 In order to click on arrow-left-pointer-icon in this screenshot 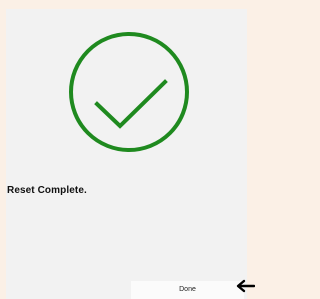, I will do `click(245, 286)`.